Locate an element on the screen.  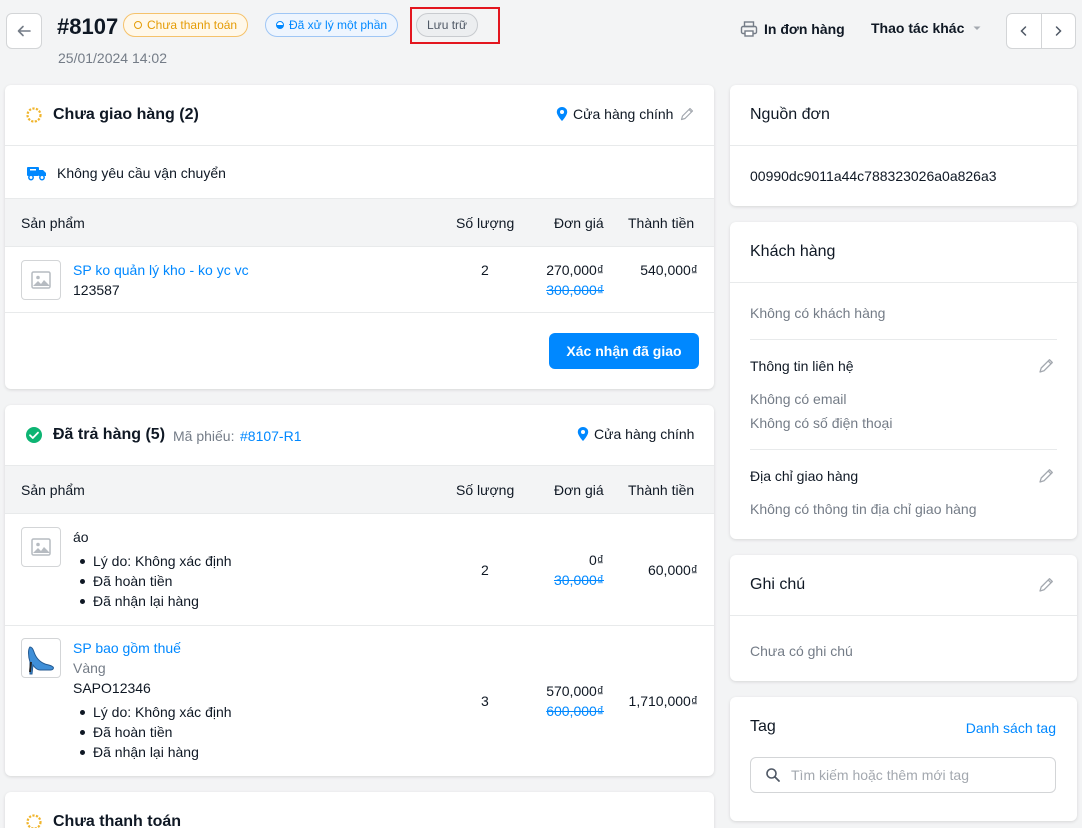
back-button is located at coordinates (24, 31).